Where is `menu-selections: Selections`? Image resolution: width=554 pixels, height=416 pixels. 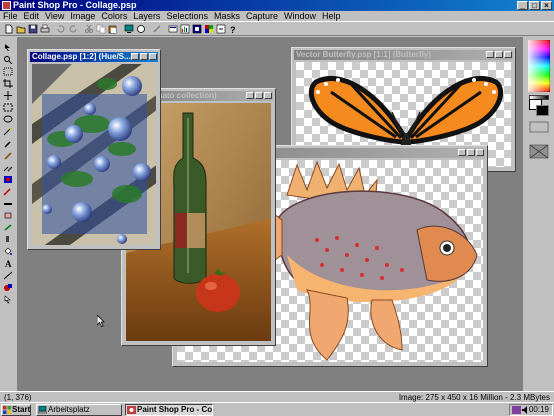
menu-selections: Selections is located at coordinates (187, 16).